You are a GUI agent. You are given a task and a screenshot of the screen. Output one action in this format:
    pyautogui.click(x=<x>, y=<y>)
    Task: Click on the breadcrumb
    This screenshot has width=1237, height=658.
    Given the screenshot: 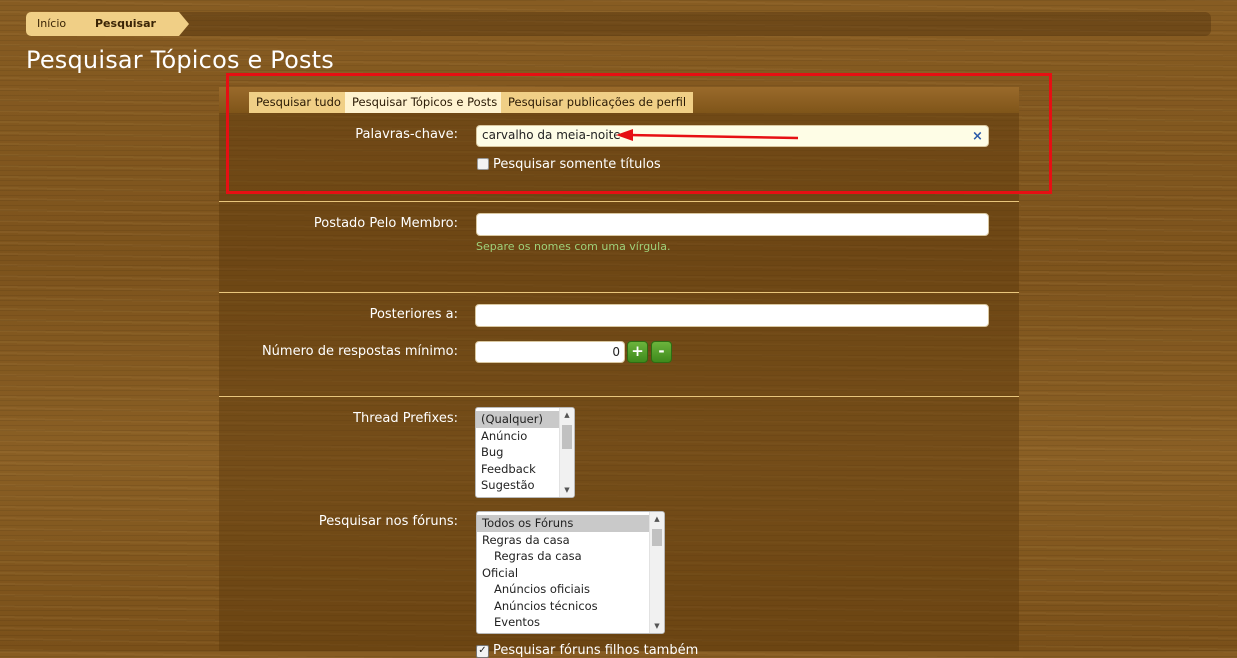 What is the action you would take?
    pyautogui.click(x=618, y=24)
    